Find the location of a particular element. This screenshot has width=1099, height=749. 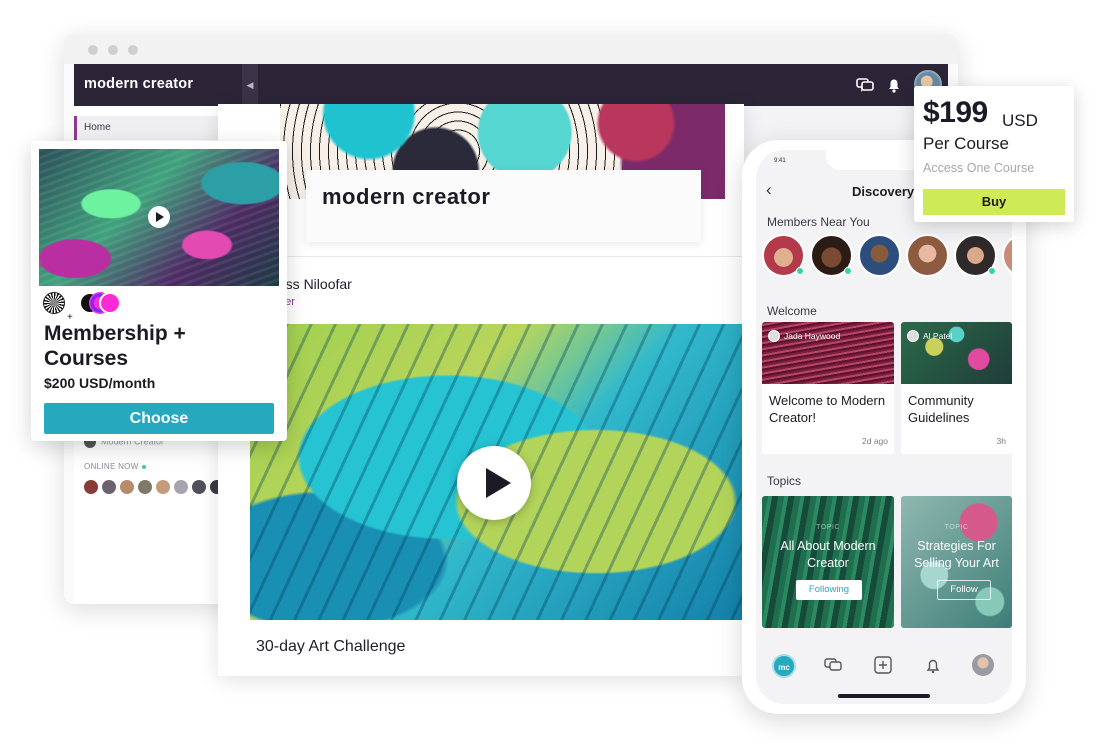

app-header: modern creator ◀ is located at coordinates (511, 85).